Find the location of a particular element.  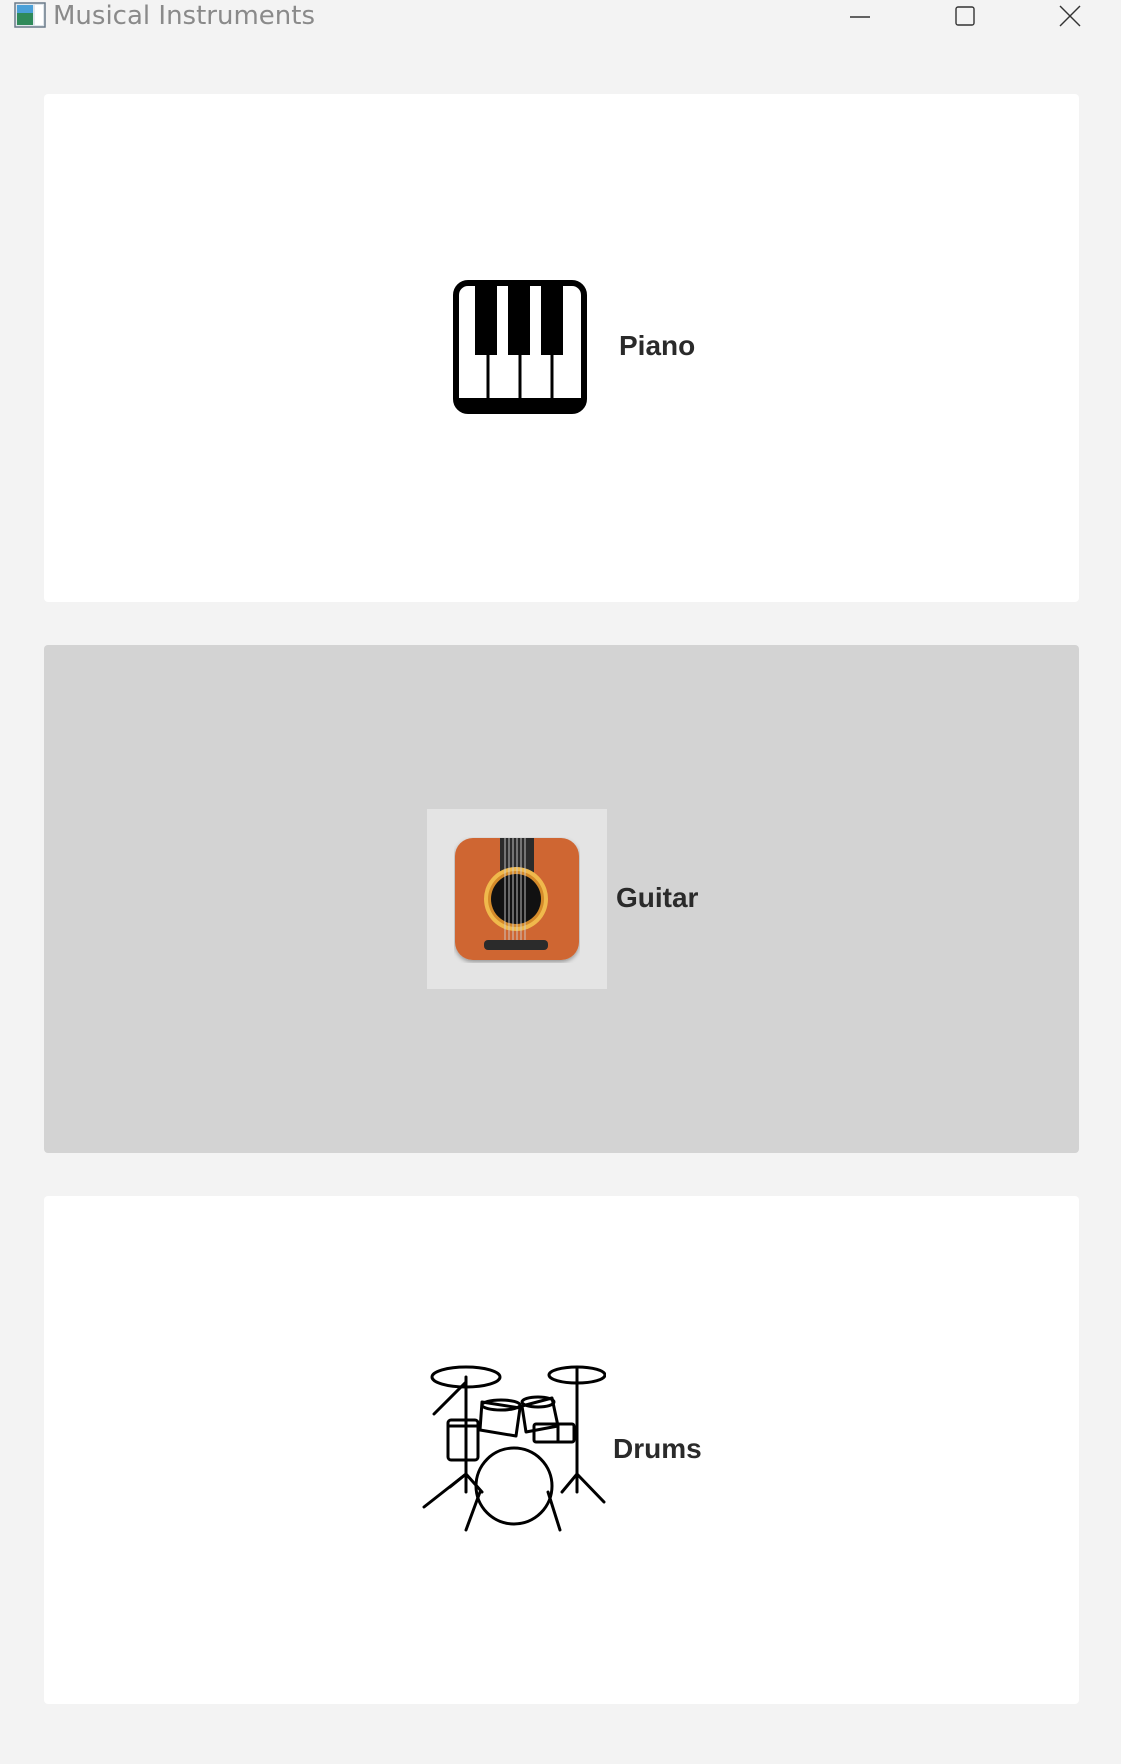

guitar-icon is located at coordinates (517, 899).